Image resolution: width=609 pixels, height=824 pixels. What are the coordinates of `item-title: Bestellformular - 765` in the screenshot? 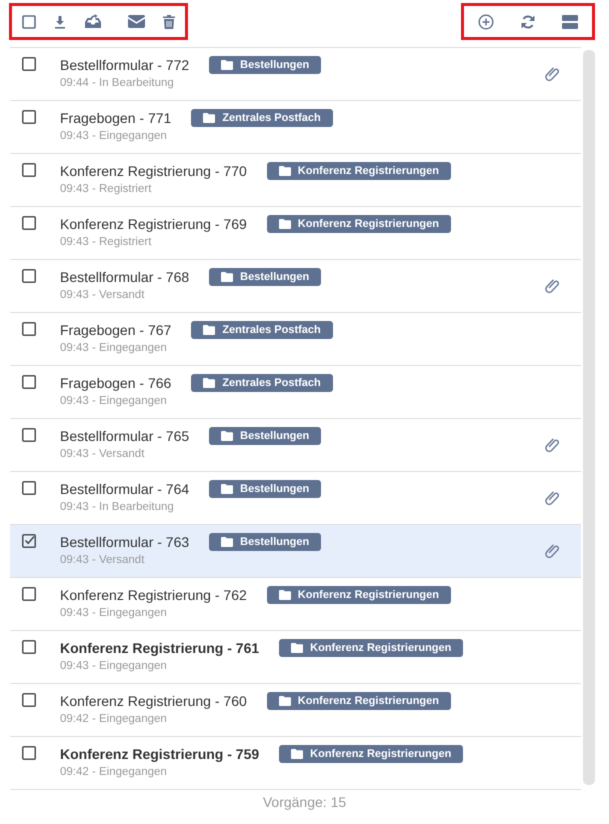 It's located at (125, 436).